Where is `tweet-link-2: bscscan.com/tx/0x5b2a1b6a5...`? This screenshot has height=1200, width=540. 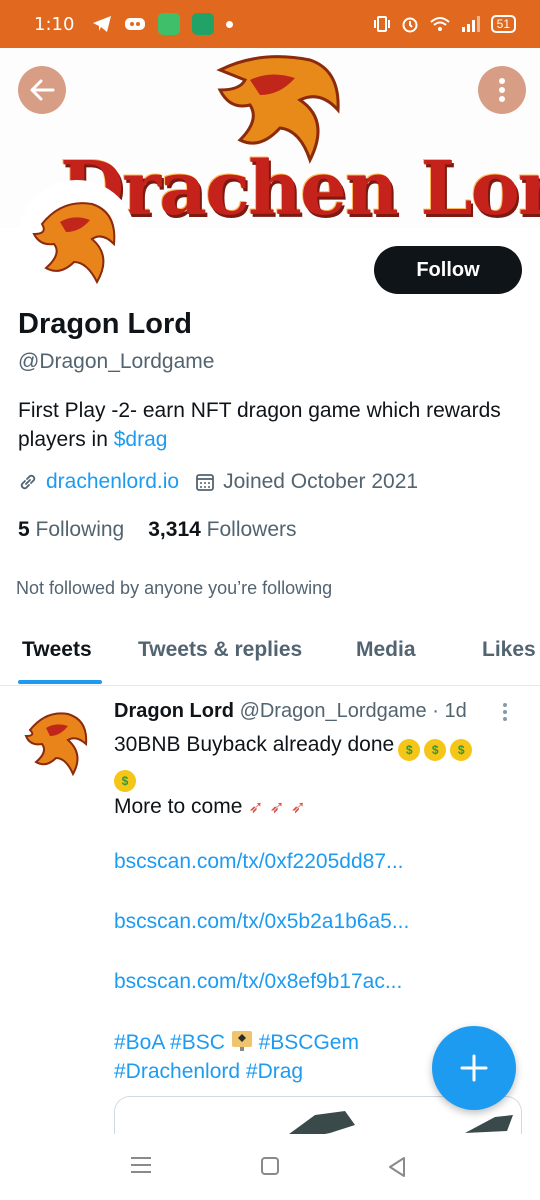 tweet-link-2: bscscan.com/tx/0x5b2a1b6a5... is located at coordinates (261, 922).